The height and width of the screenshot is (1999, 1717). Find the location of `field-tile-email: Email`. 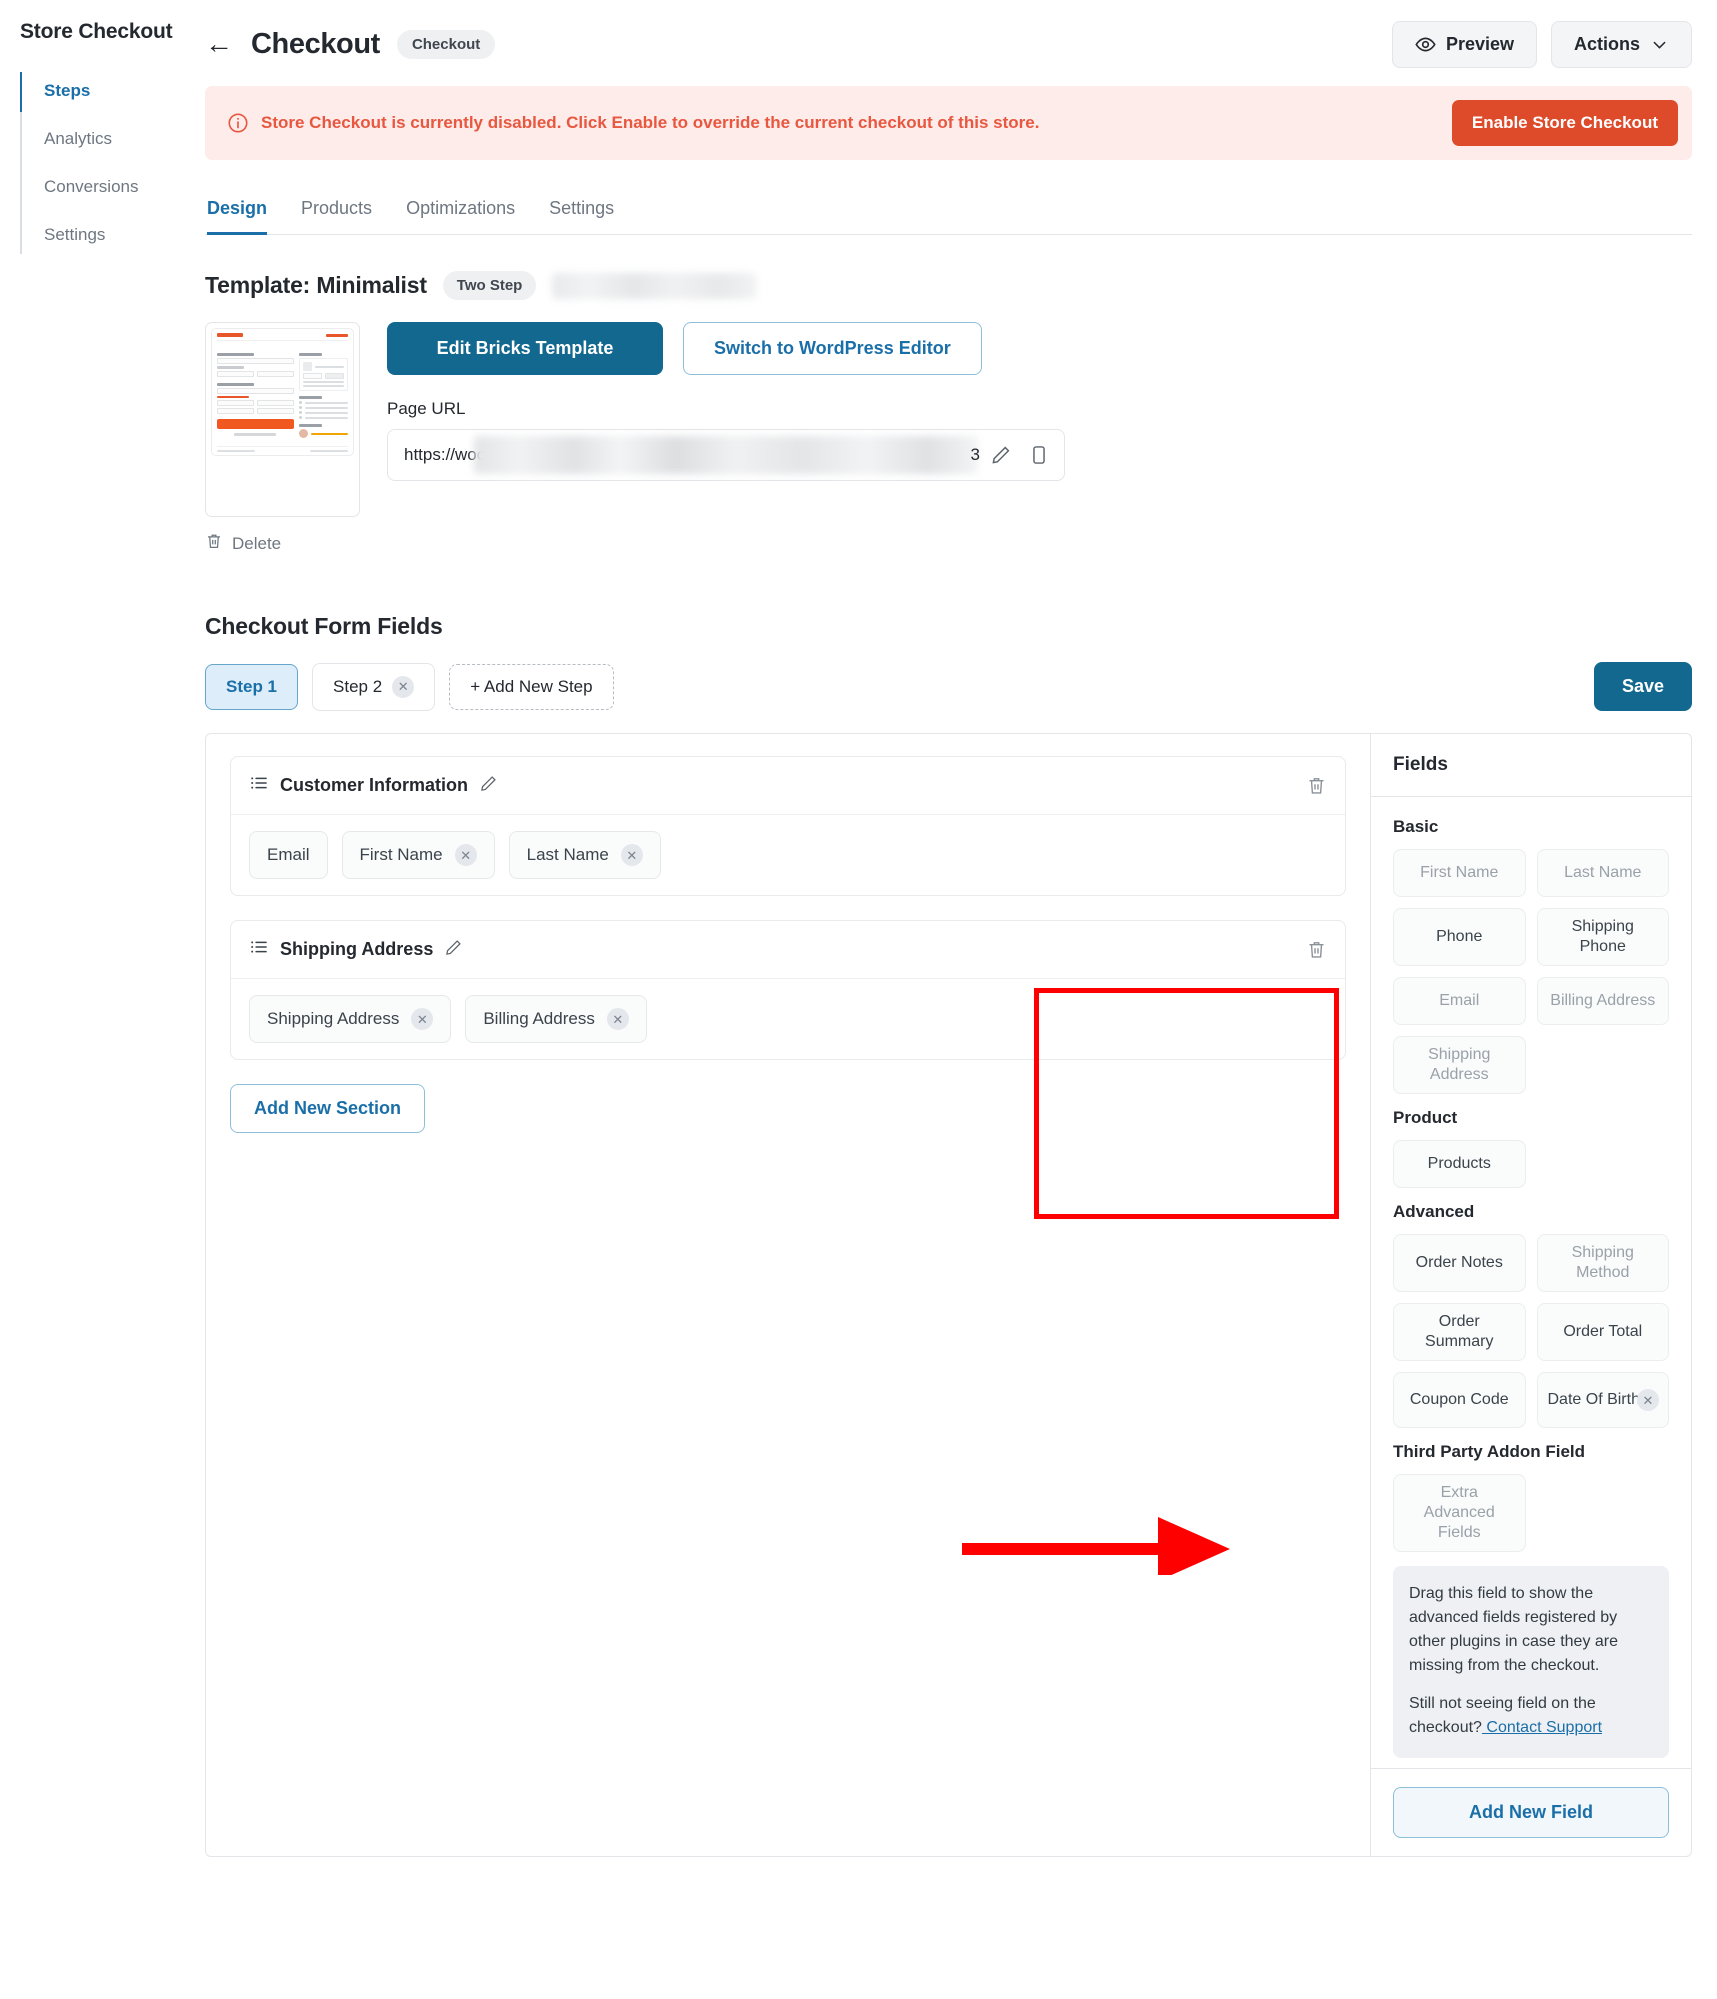

field-tile-email: Email is located at coordinates (1459, 1001).